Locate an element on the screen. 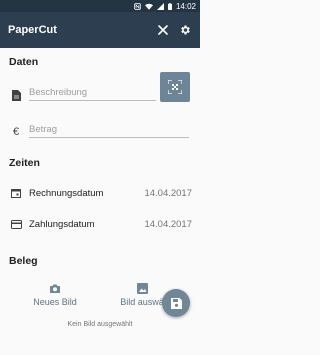 The height and width of the screenshot is (355, 320). choose-image-label: Bild auswä is located at coordinates (142, 302).